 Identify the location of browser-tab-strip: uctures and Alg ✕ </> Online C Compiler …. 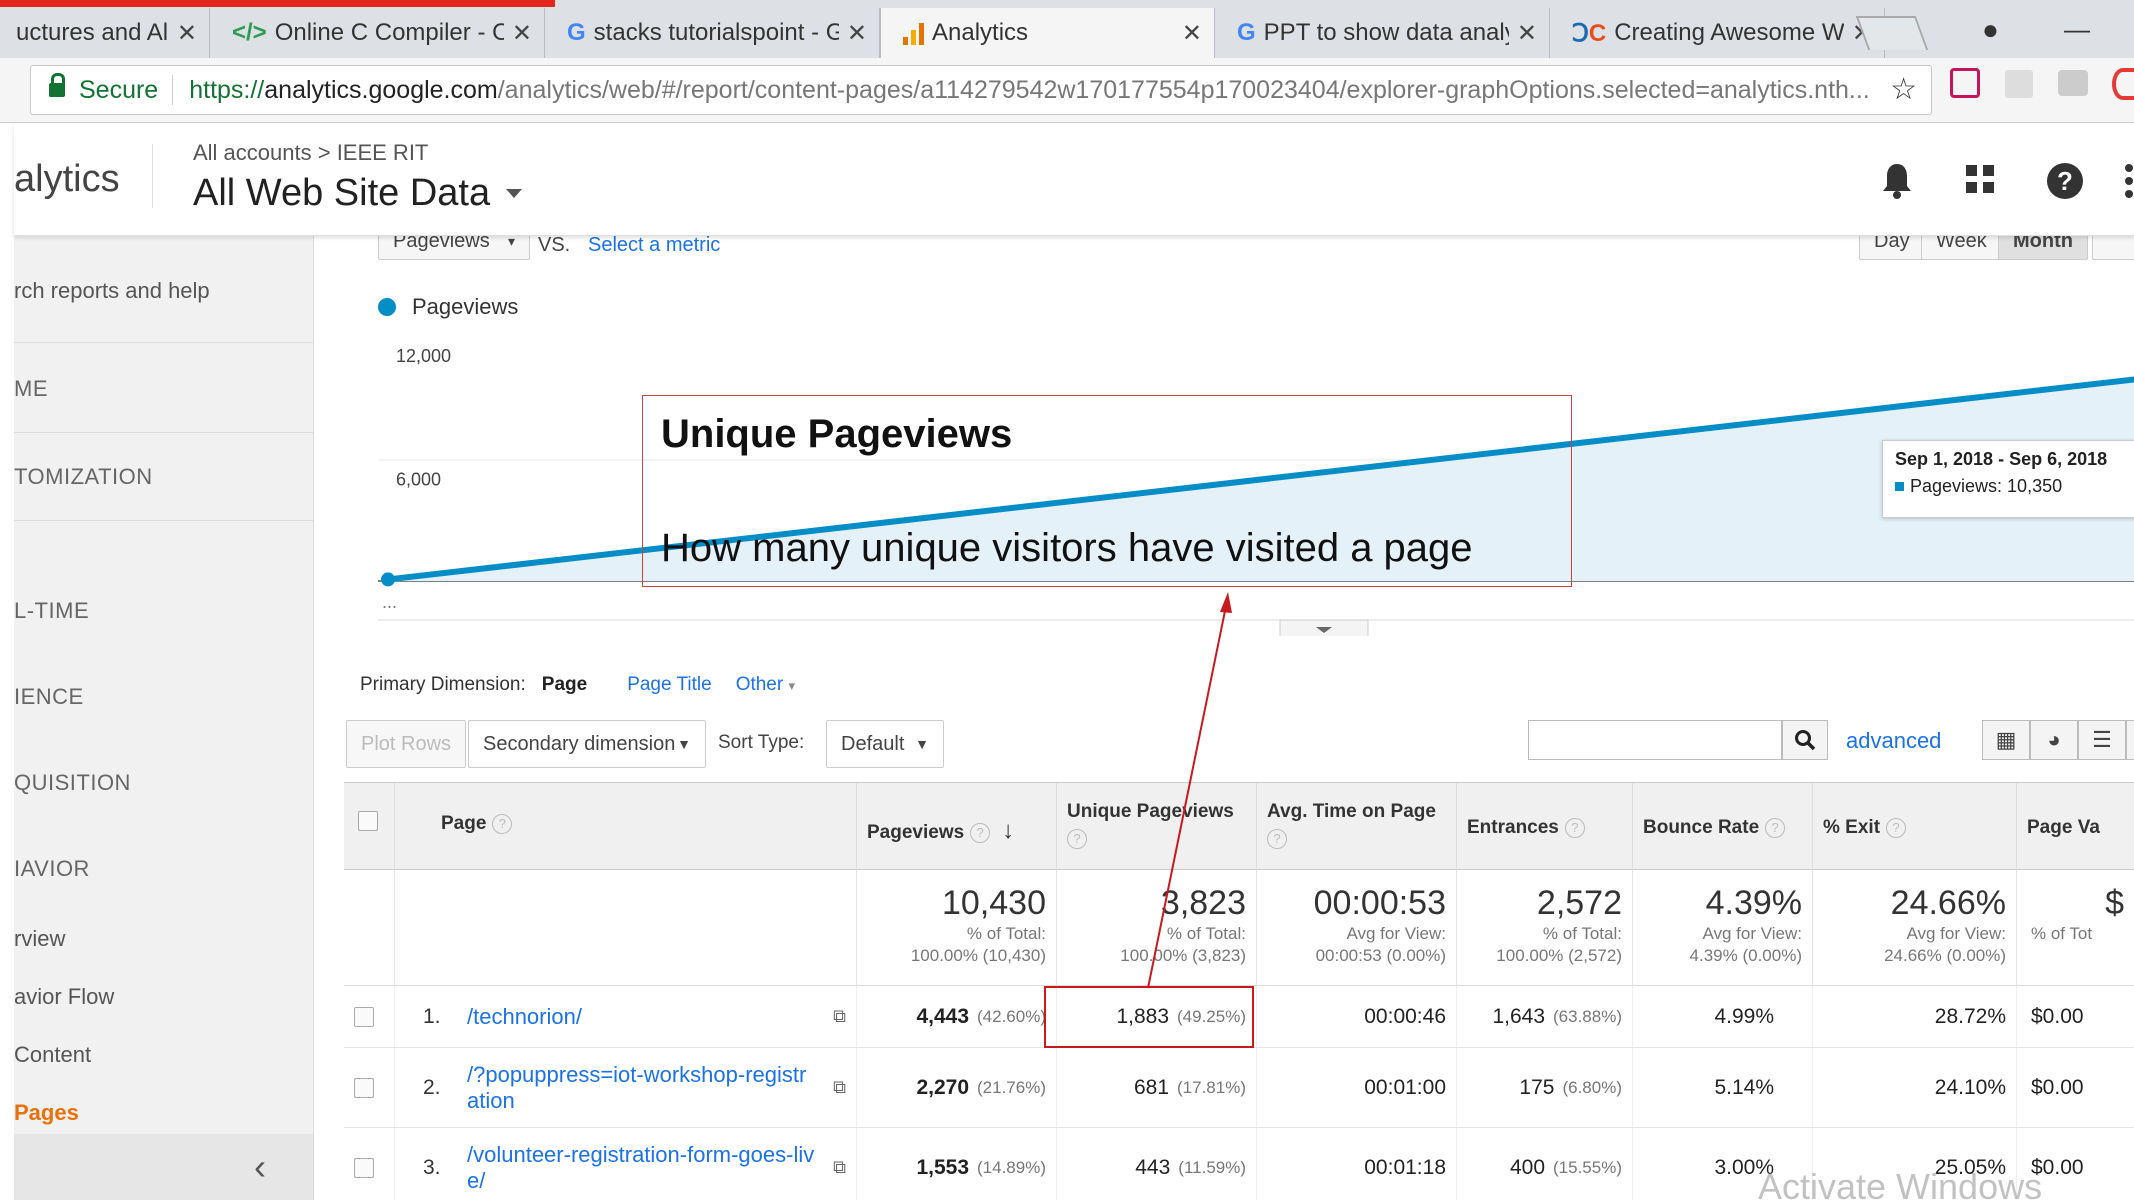
(1067, 29).